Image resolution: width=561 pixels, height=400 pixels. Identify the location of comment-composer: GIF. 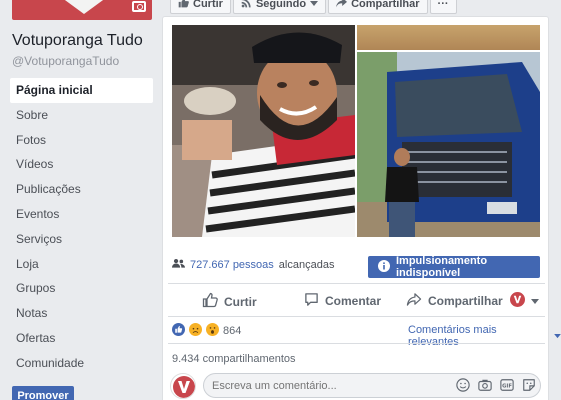
(356, 386).